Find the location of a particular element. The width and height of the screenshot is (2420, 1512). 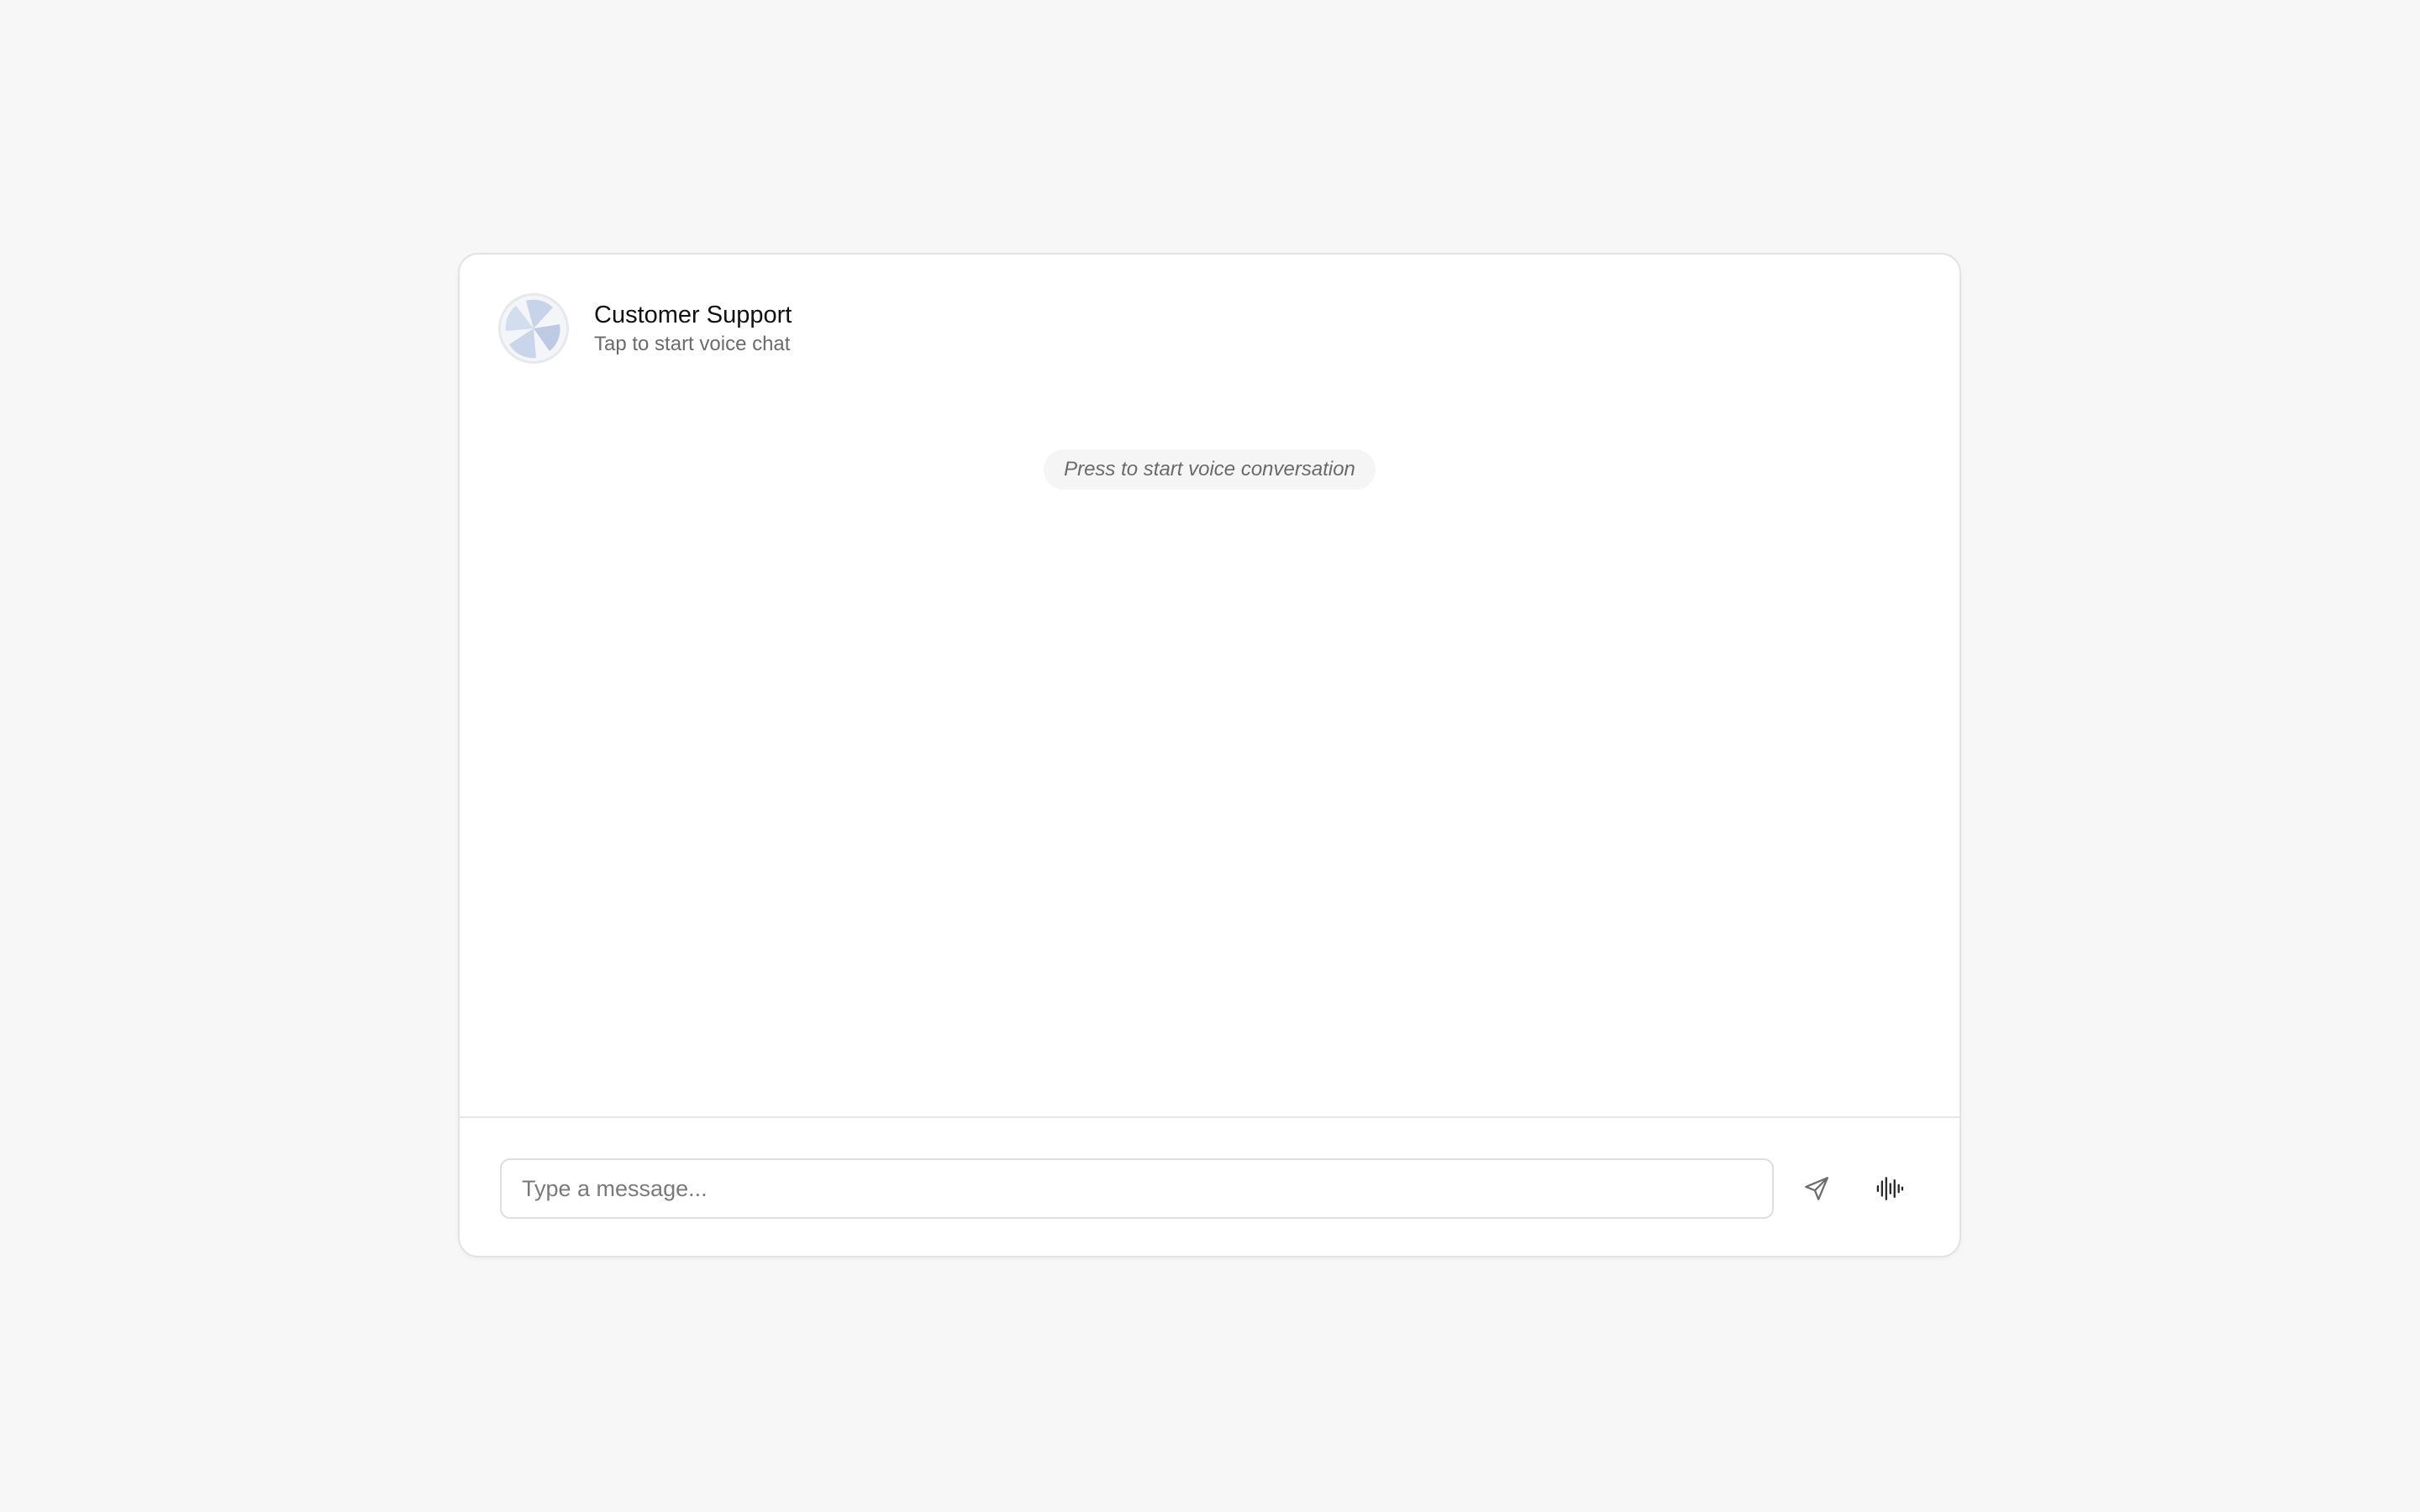

message-composer is located at coordinates (1209, 1188).